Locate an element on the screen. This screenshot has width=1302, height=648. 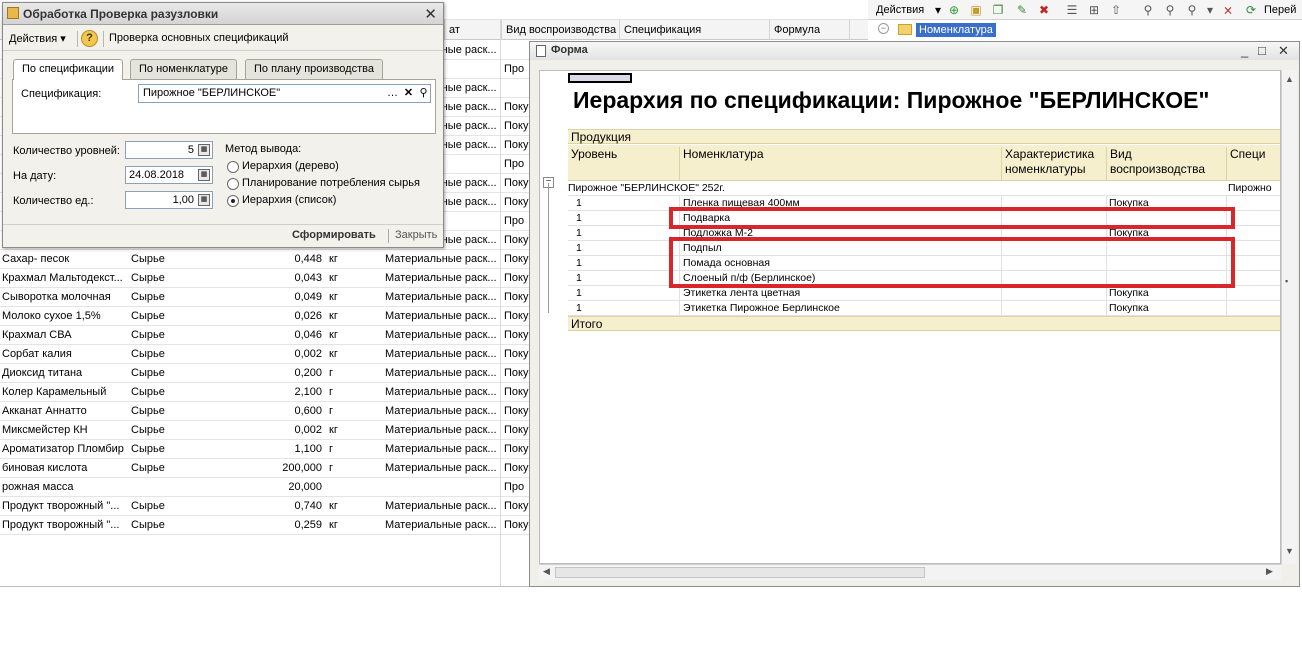
scroll-mark: ▪ is located at coordinates (1287, 281).